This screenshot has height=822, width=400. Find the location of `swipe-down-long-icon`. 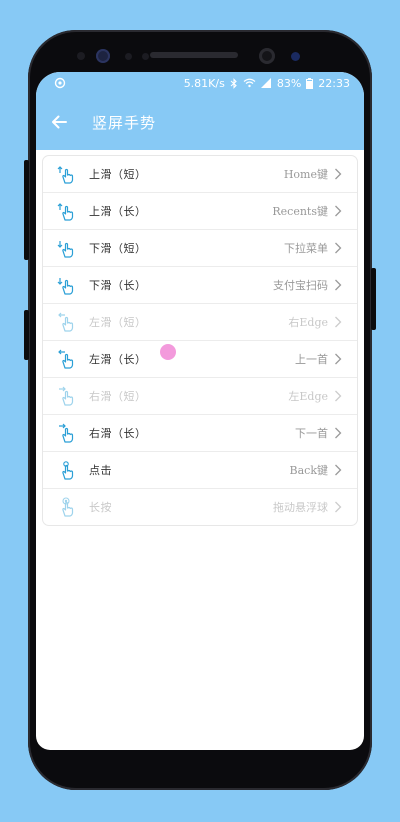

swipe-down-long-icon is located at coordinates (66, 285).